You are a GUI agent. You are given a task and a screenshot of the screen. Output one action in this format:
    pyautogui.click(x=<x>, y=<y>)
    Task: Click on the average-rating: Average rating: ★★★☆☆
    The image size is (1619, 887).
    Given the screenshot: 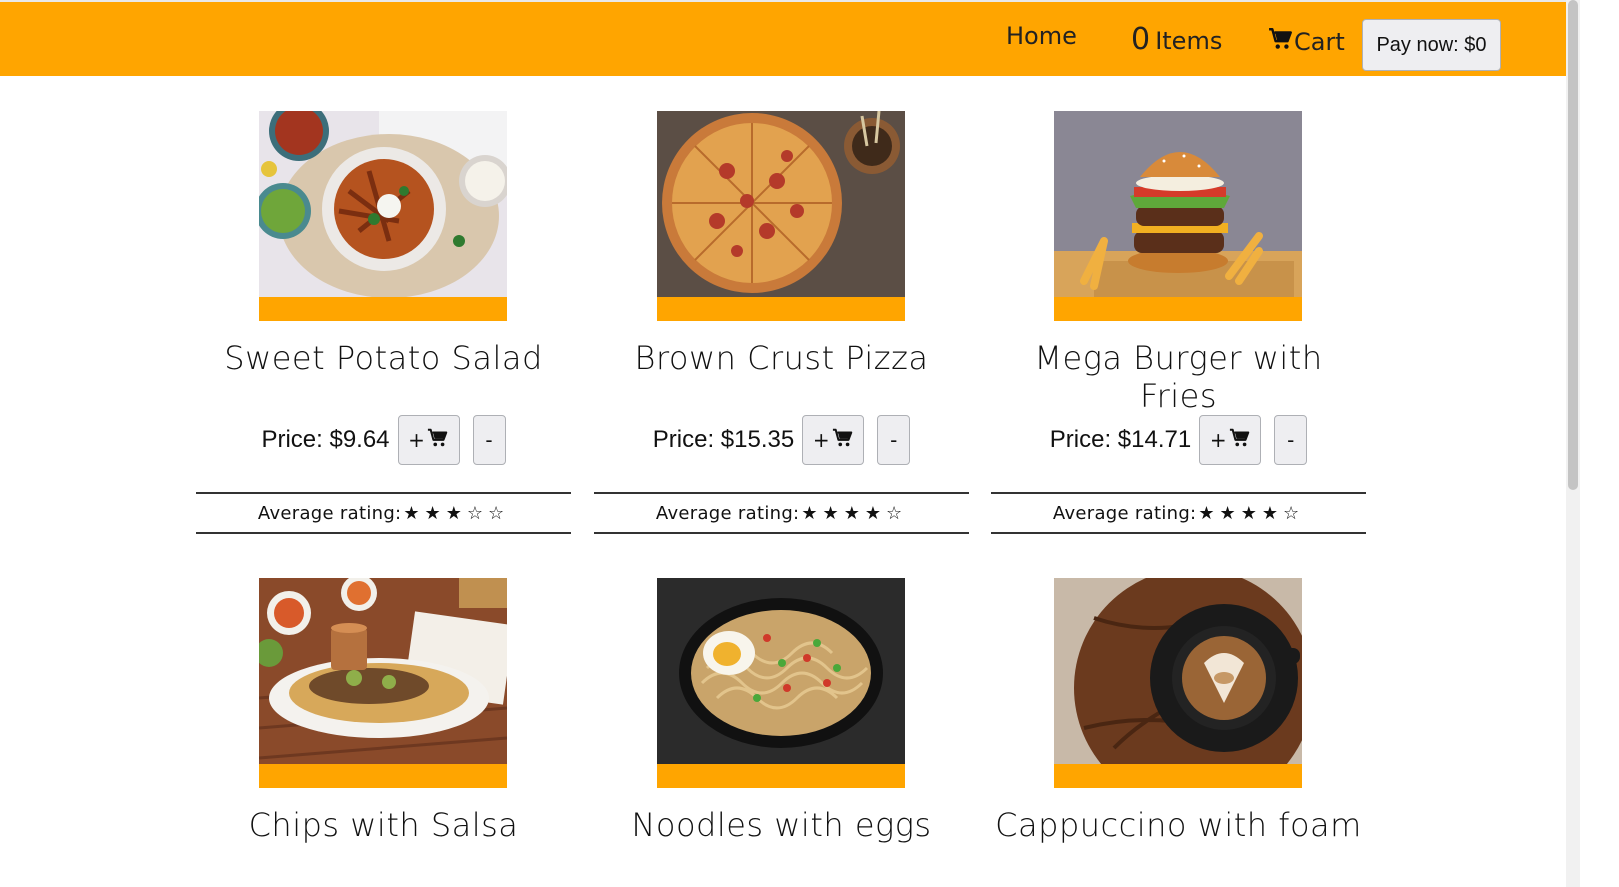 What is the action you would take?
    pyautogui.click(x=383, y=513)
    